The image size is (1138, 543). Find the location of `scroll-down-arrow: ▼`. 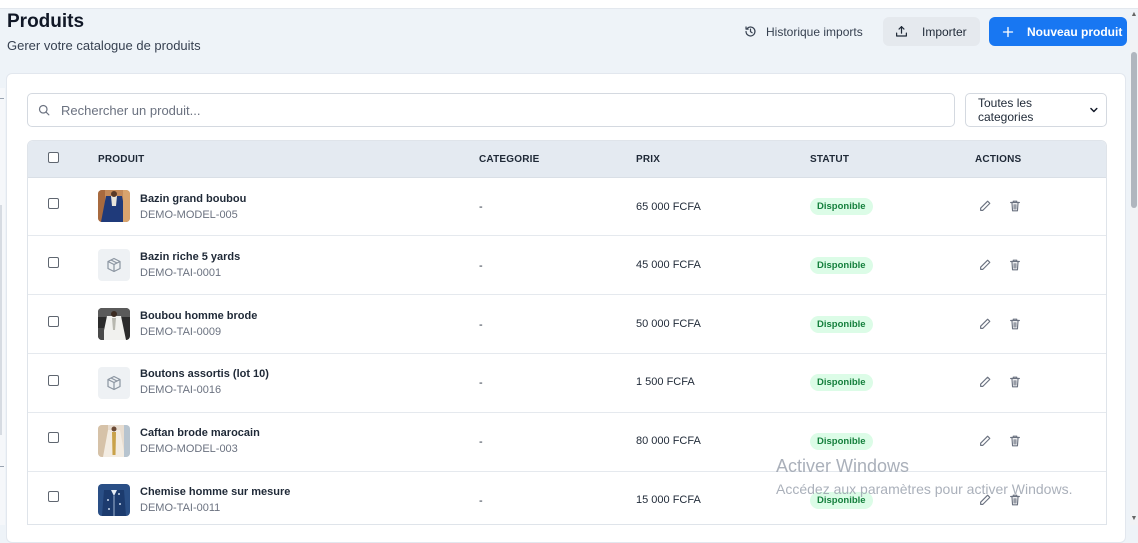

scroll-down-arrow: ▼ is located at coordinates (1134, 519).